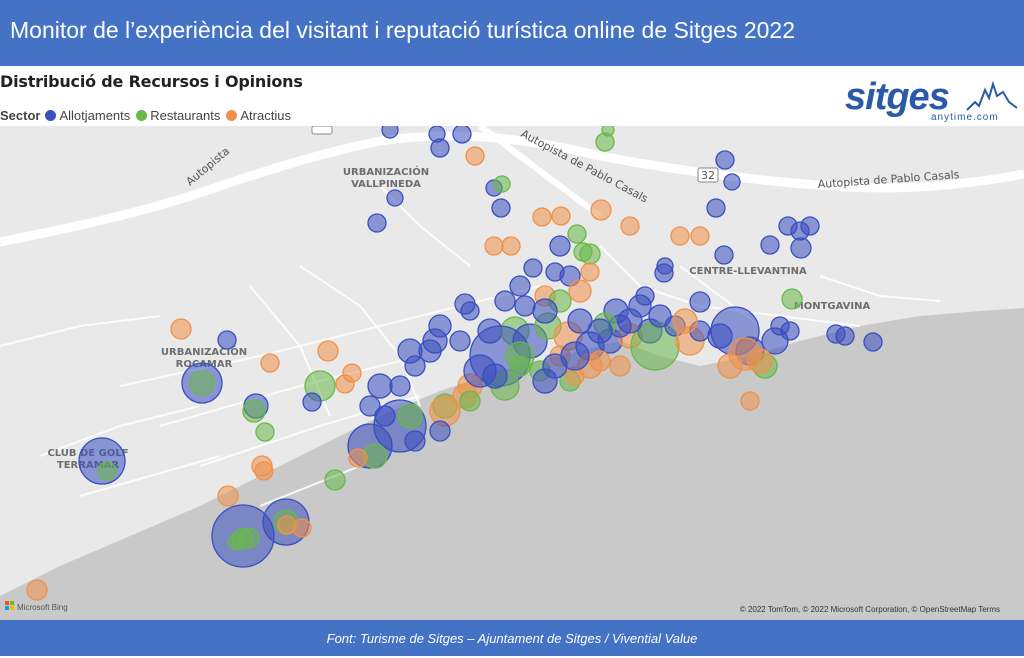  I want to click on legend-item-allotjaments: Allotjaments, so click(87, 115).